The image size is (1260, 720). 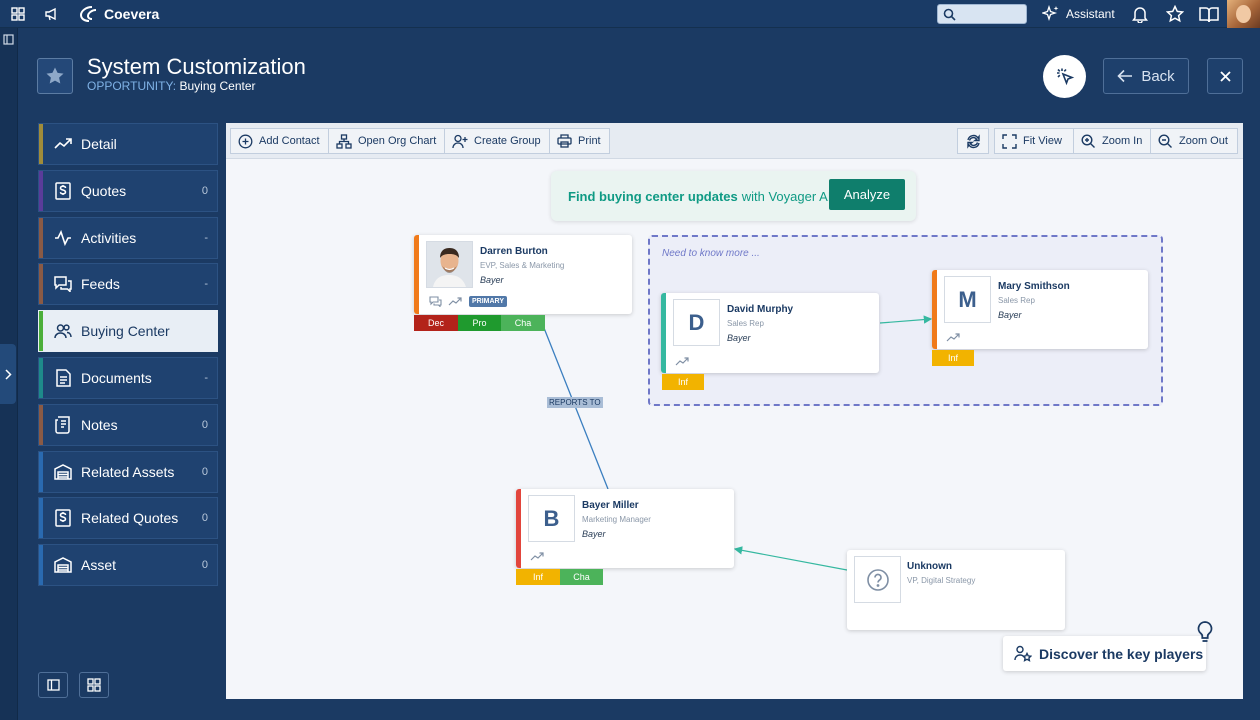 I want to click on grid-icon, so click(x=94, y=685).